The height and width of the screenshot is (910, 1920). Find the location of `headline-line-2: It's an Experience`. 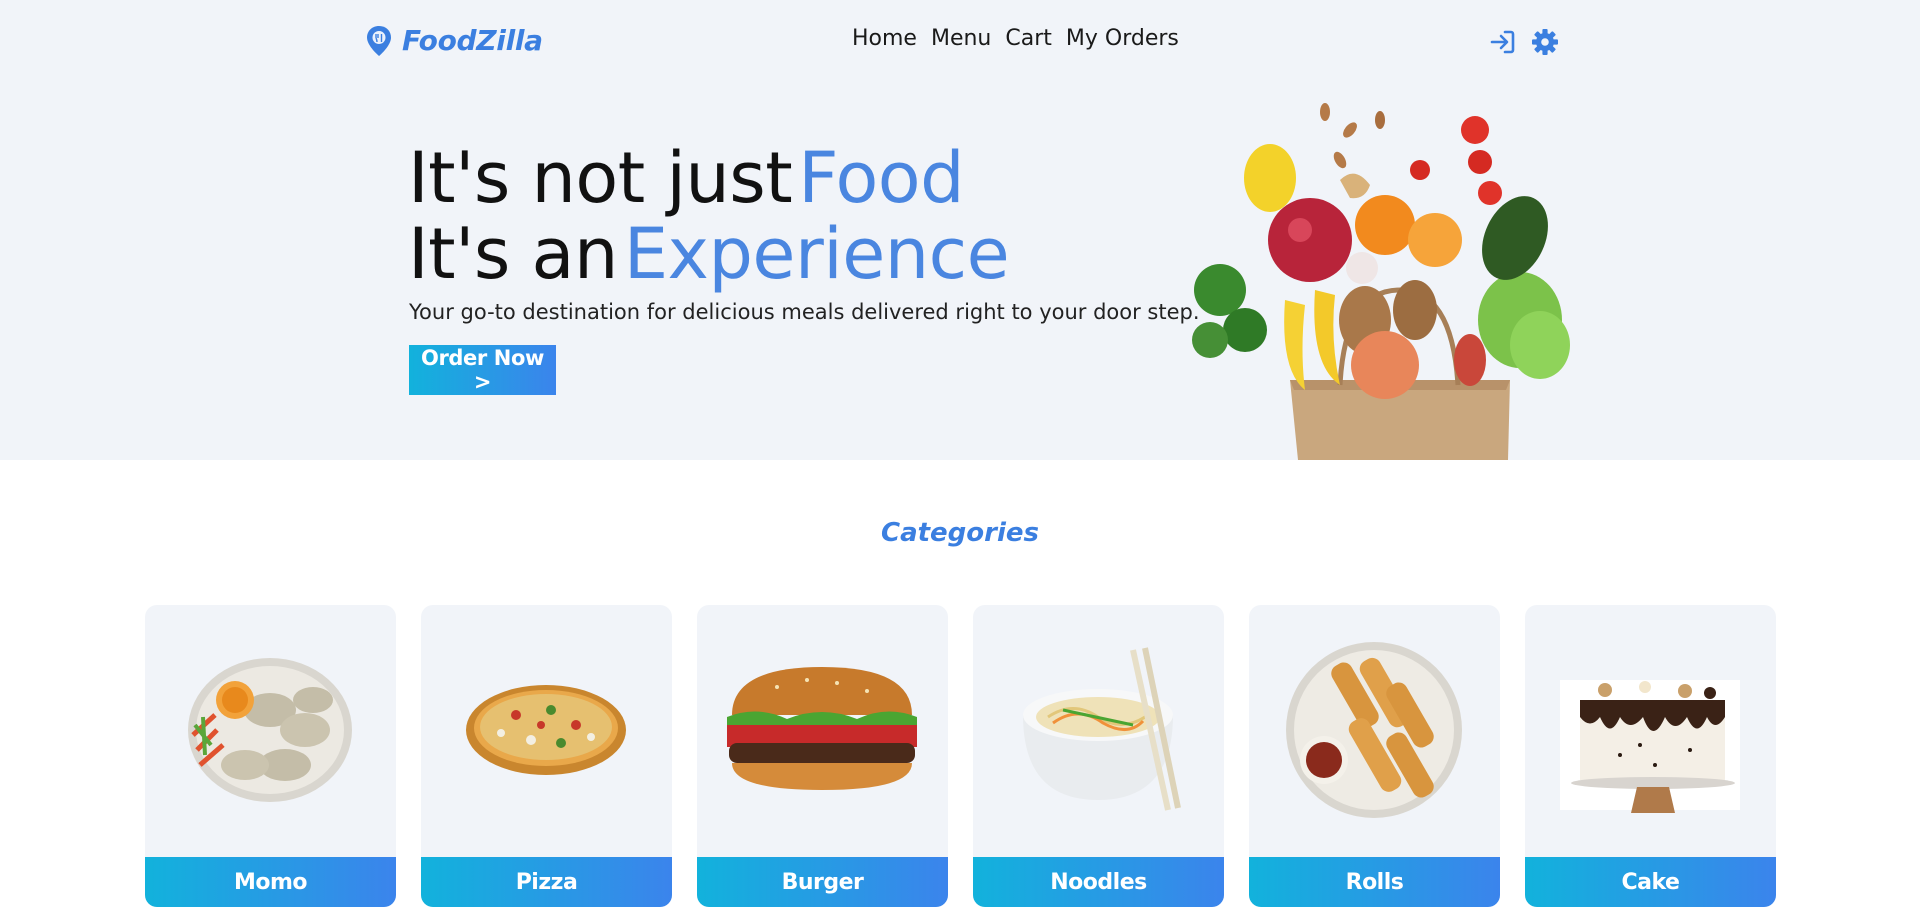

headline-line-2: It's an Experience is located at coordinates (709, 254).